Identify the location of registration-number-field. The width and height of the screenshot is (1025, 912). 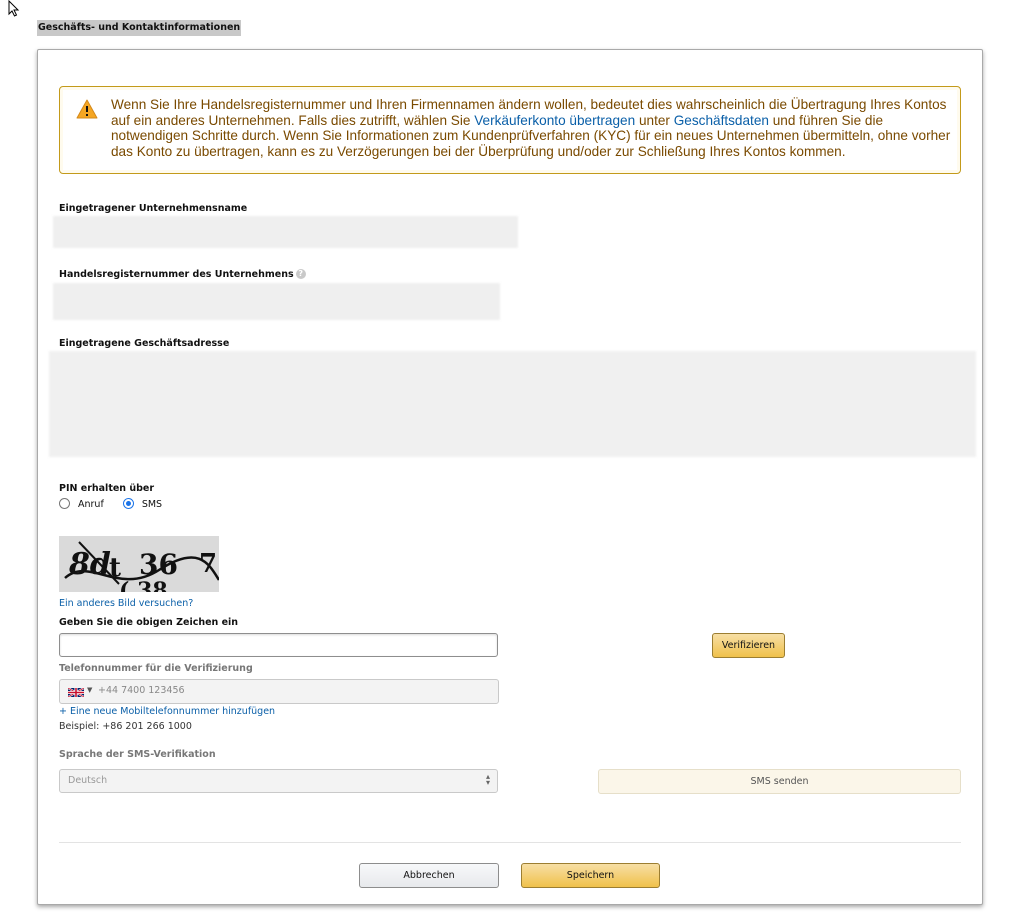
(276, 301).